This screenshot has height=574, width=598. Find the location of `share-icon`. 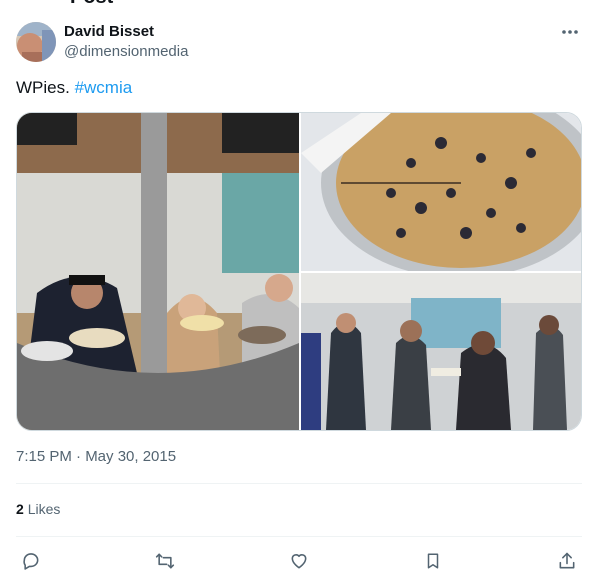

share-icon is located at coordinates (567, 561).